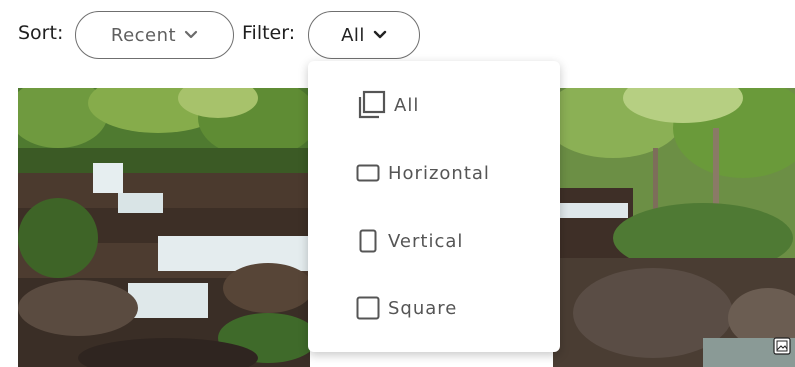 The image size is (795, 367). What do you see at coordinates (439, 173) in the screenshot?
I see `filter-option-label: Horizontal` at bounding box center [439, 173].